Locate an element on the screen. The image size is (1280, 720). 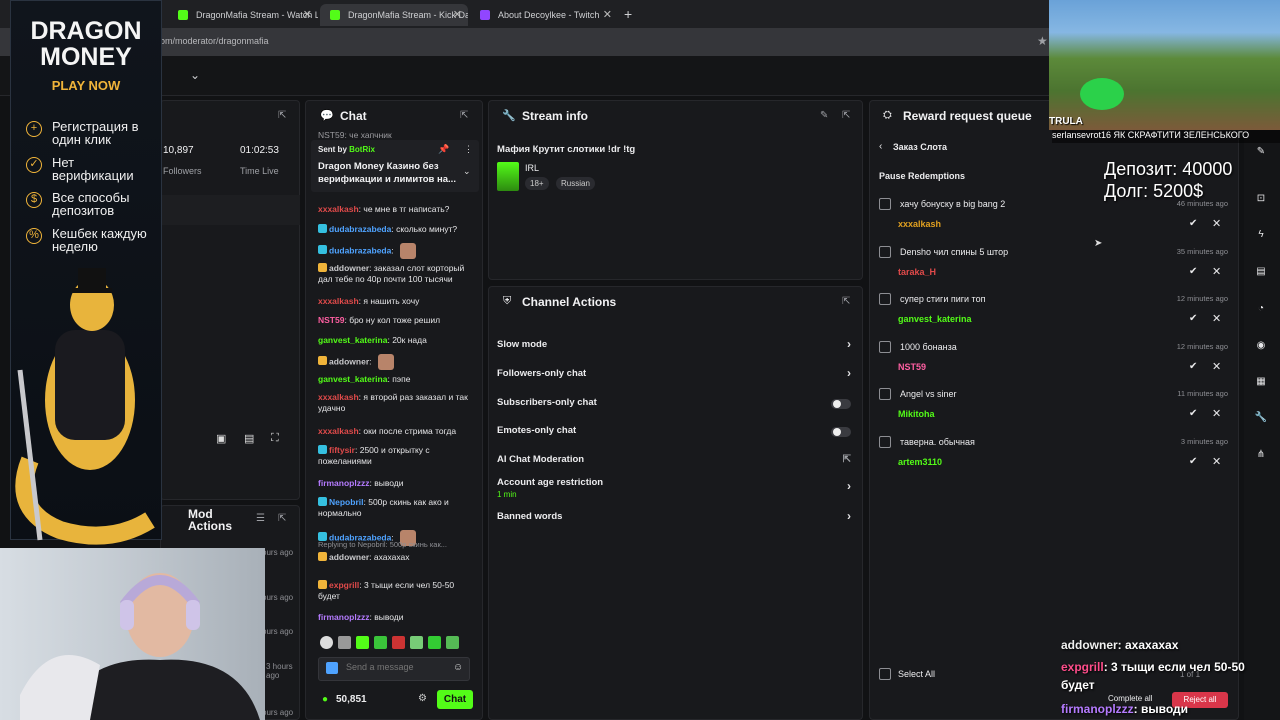
new-tab-icon: + is located at coordinates (628, 14).